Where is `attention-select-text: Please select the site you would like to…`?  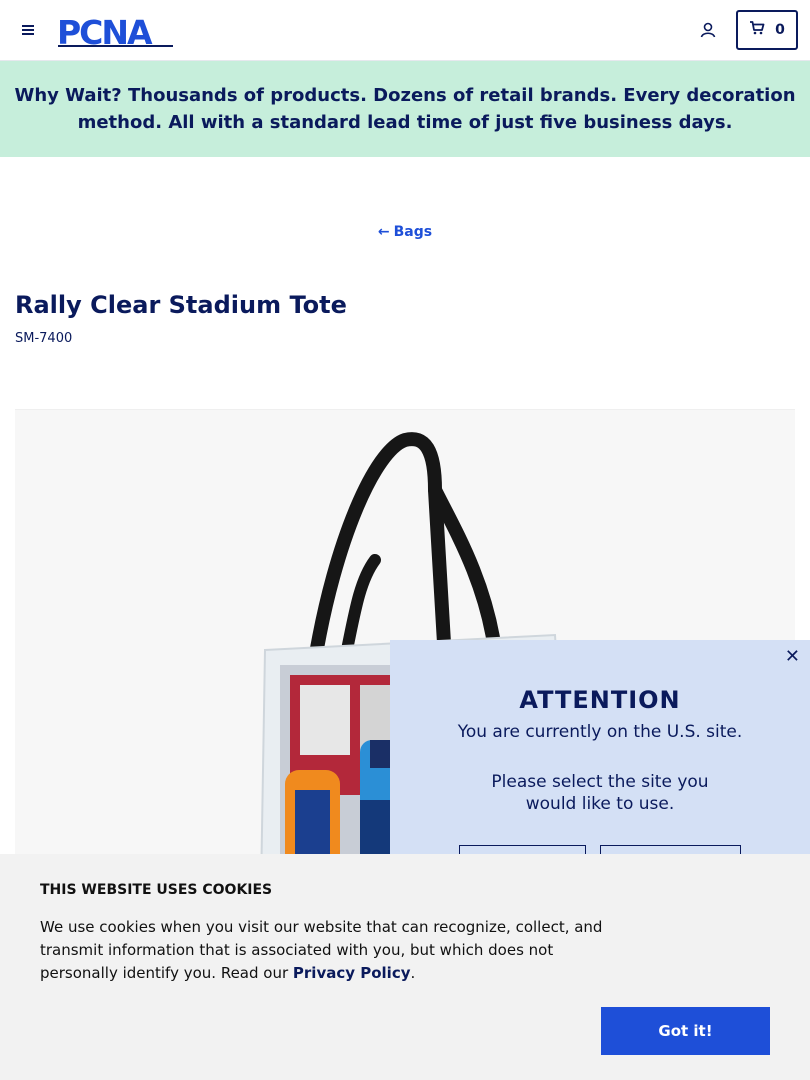
attention-select-text: Please select the site you would like to… is located at coordinates (600, 793).